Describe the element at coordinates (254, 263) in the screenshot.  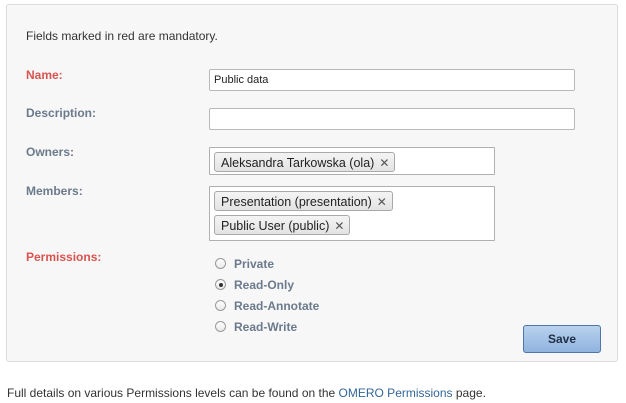
I see `radio-label: Private` at that location.